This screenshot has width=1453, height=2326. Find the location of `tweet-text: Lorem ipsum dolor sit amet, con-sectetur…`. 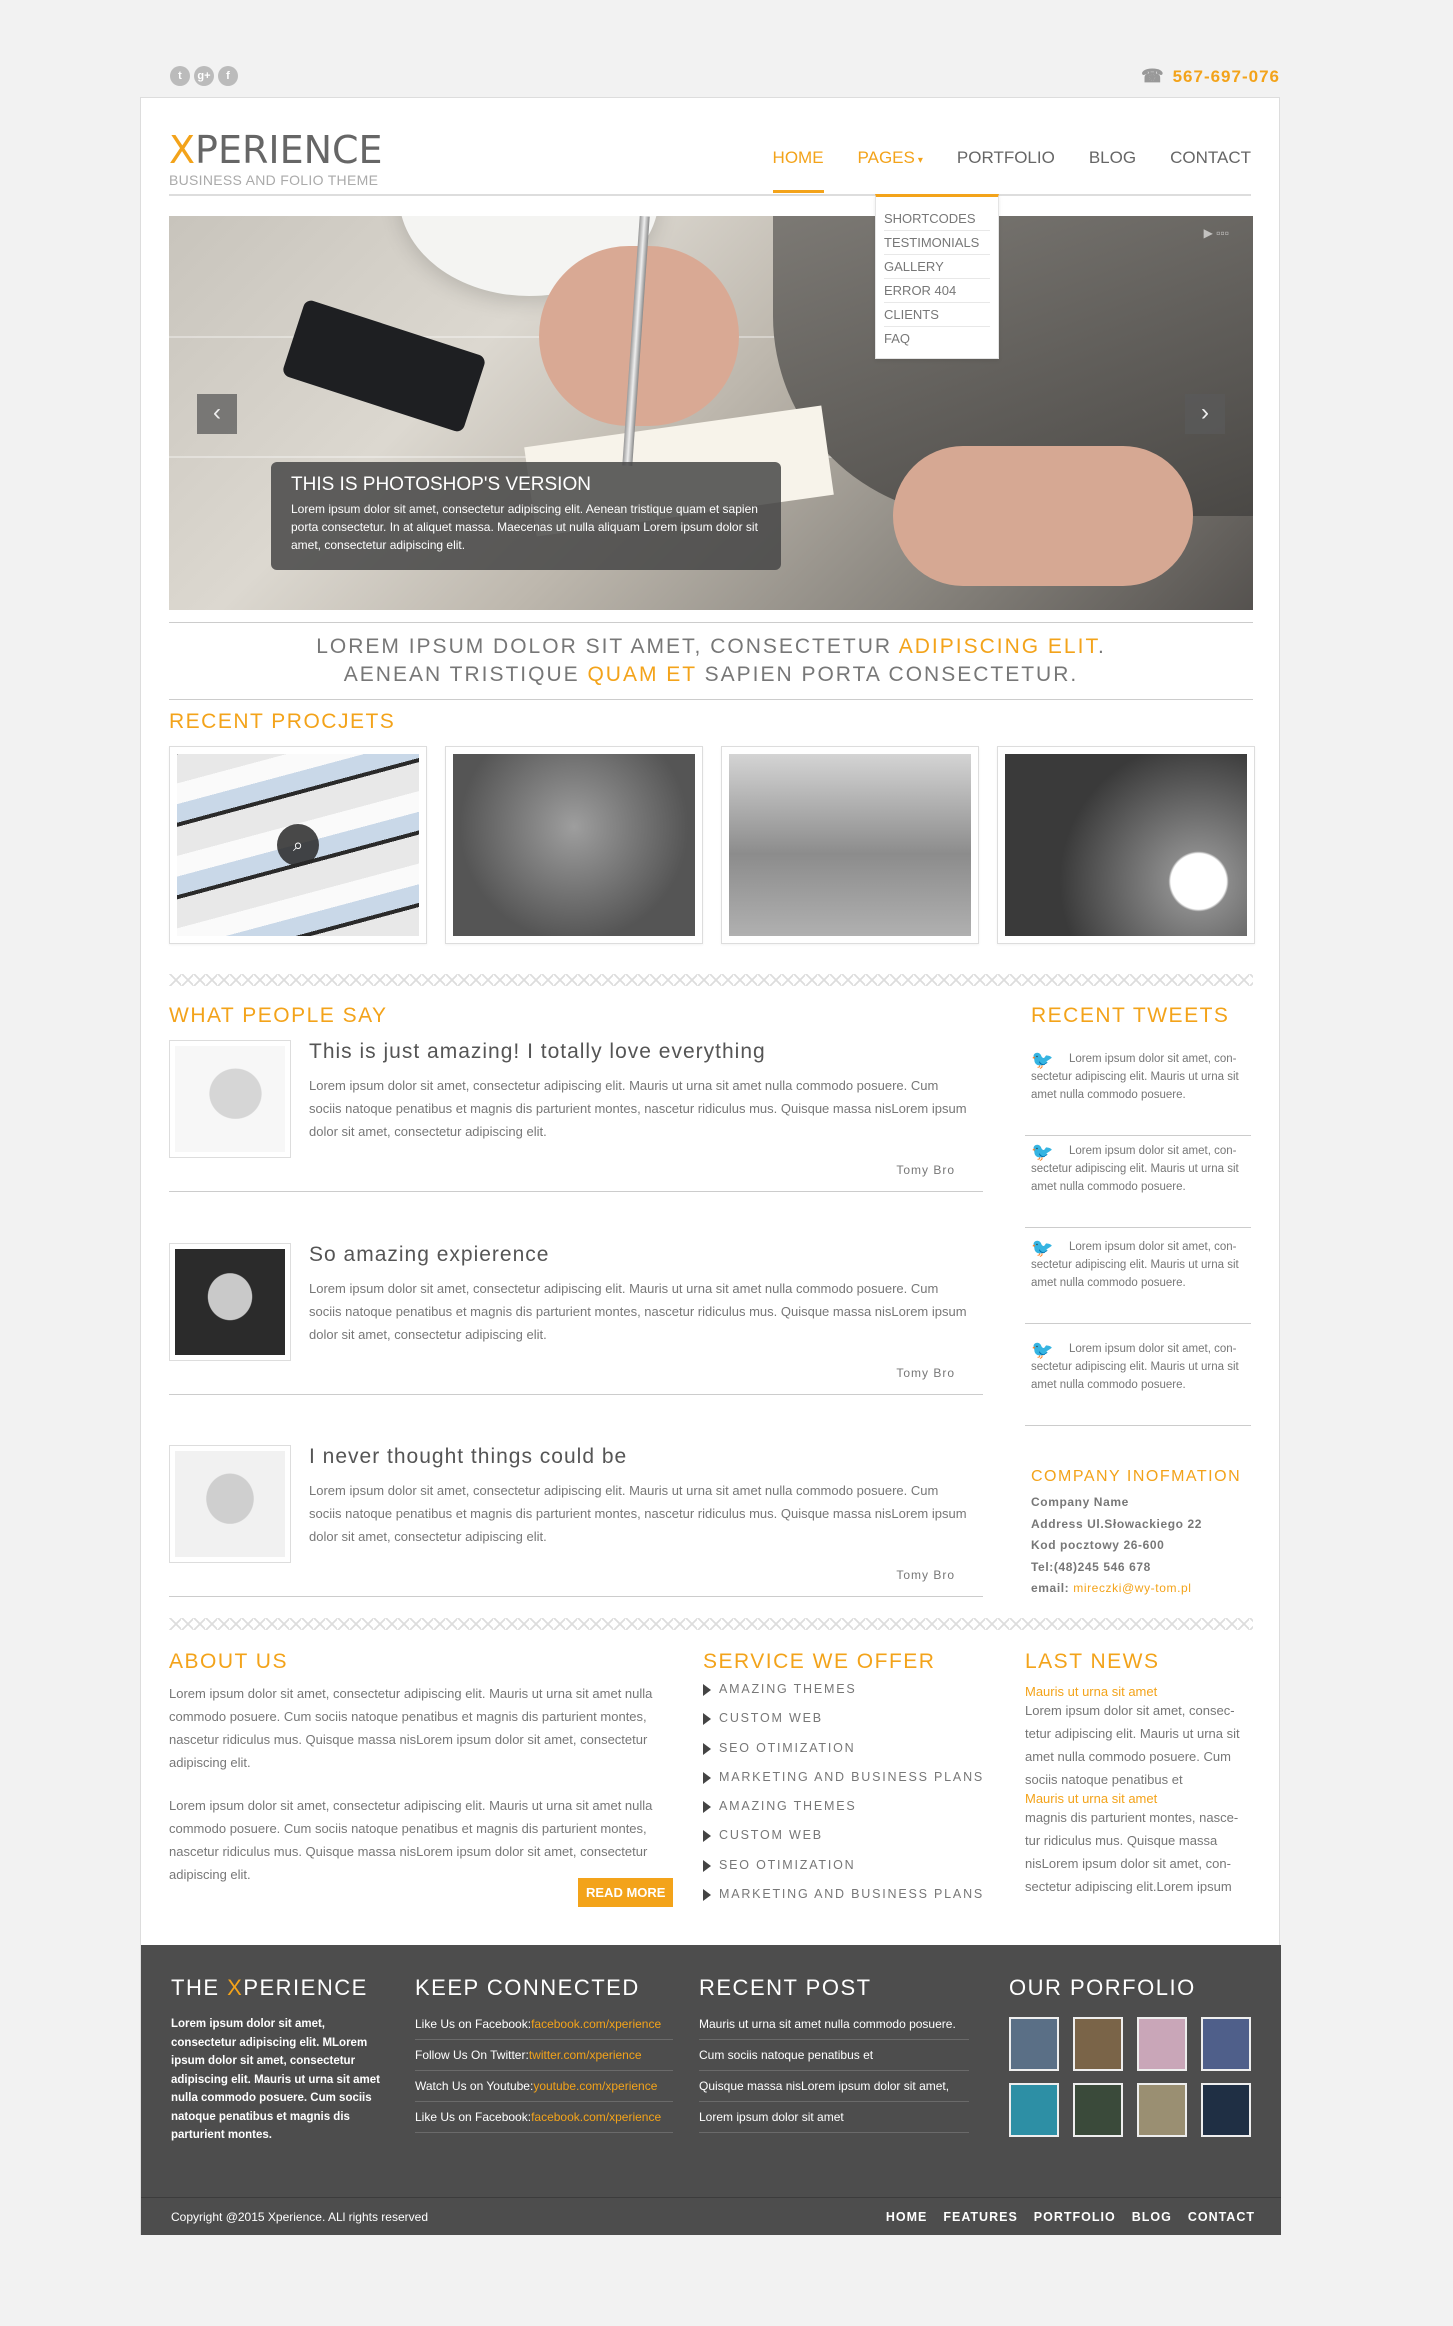

tweet-text: Lorem ipsum dolor sit amet, con-sectetur… is located at coordinates (1135, 1367).